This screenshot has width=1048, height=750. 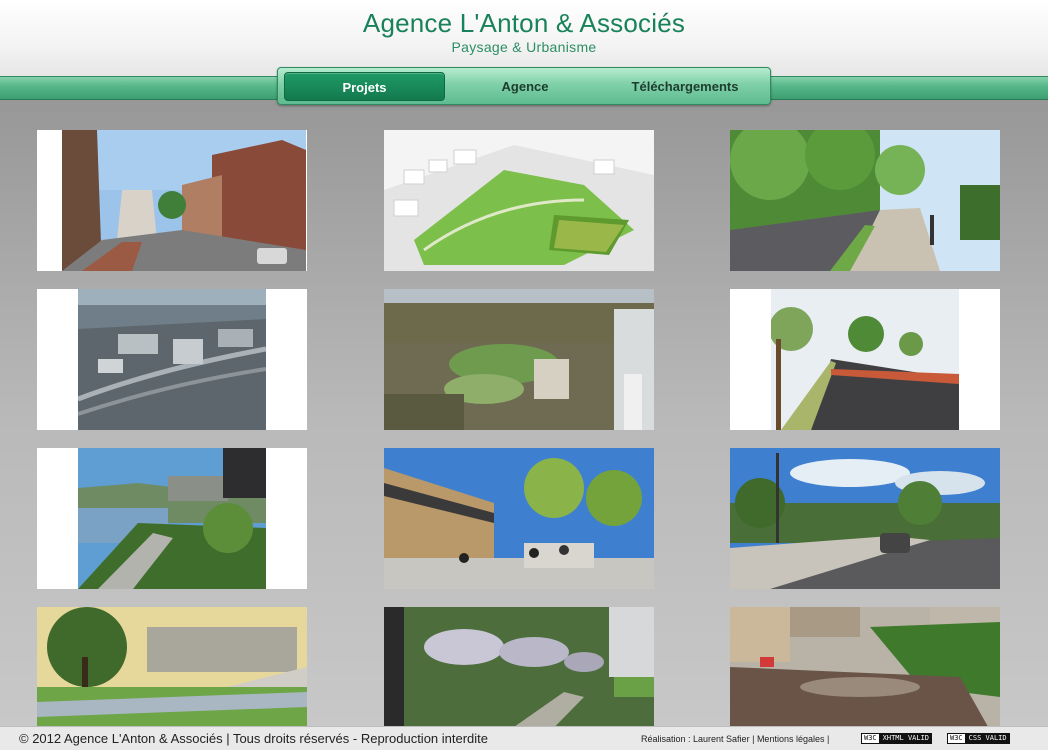 I want to click on nav-agence: Agence, so click(x=525, y=86).